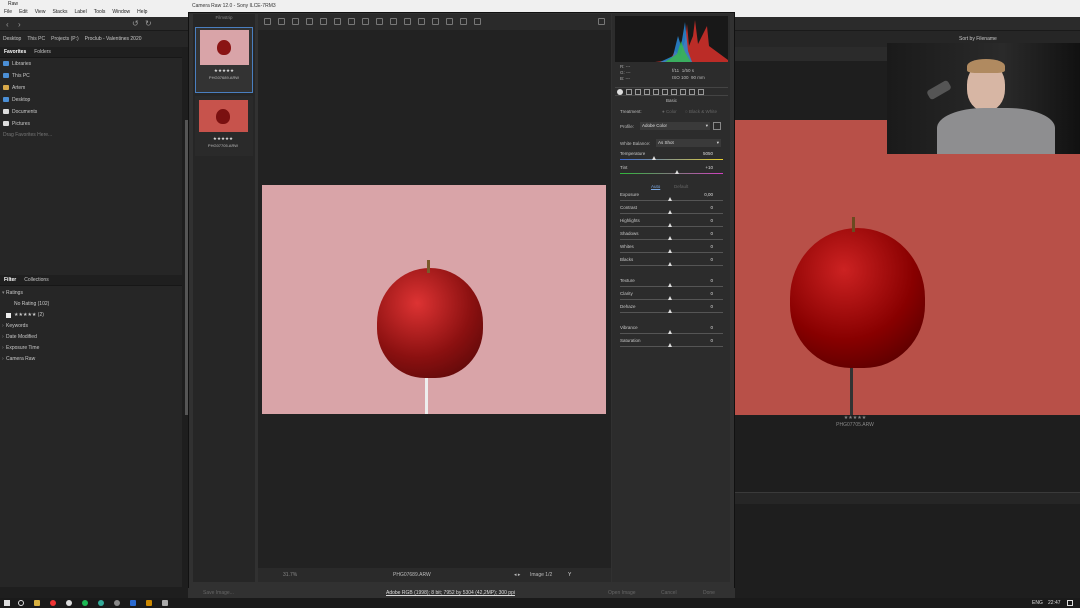  Describe the element at coordinates (1037, 603) in the screenshot. I see `language-indicator: ENG` at that location.